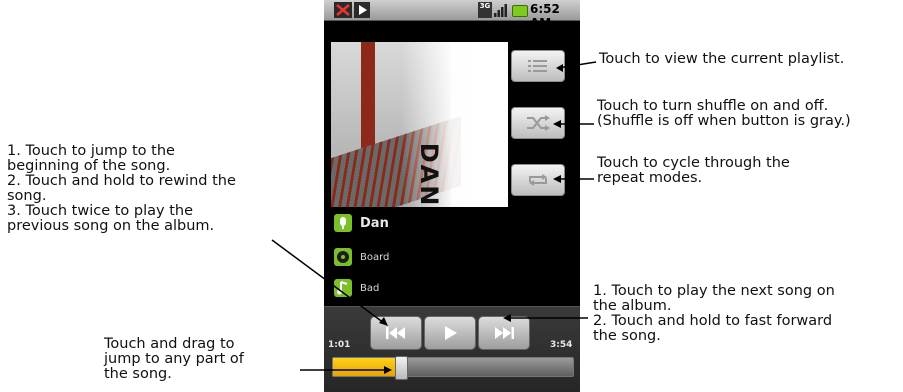 The height and width of the screenshot is (392, 903). What do you see at coordinates (383, 321) in the screenshot?
I see `previous-arrow` at bounding box center [383, 321].